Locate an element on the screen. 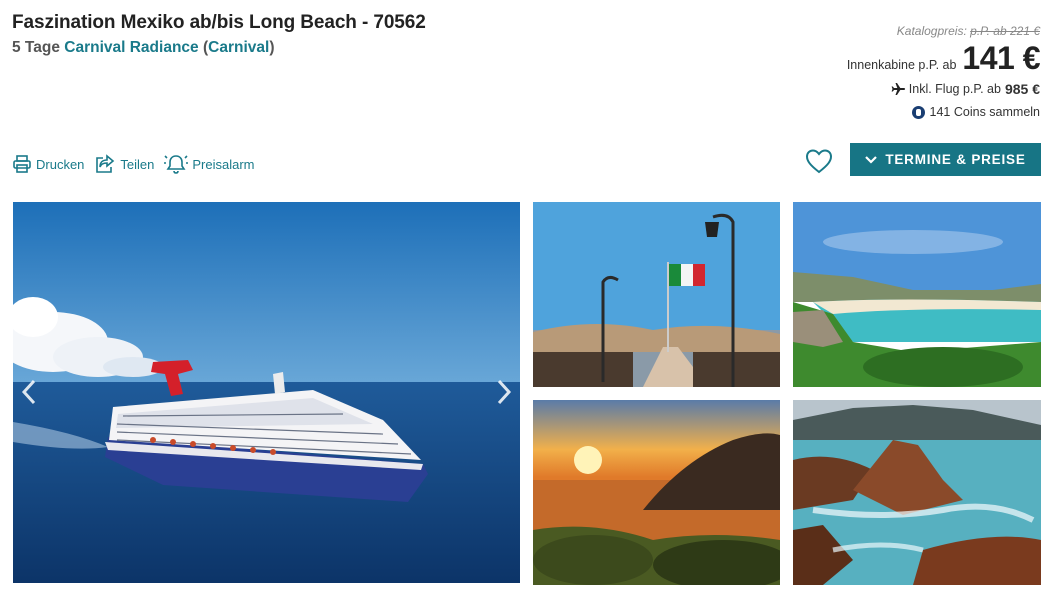 The width and height of the screenshot is (1046, 592). print-label: Drucken is located at coordinates (60, 164).